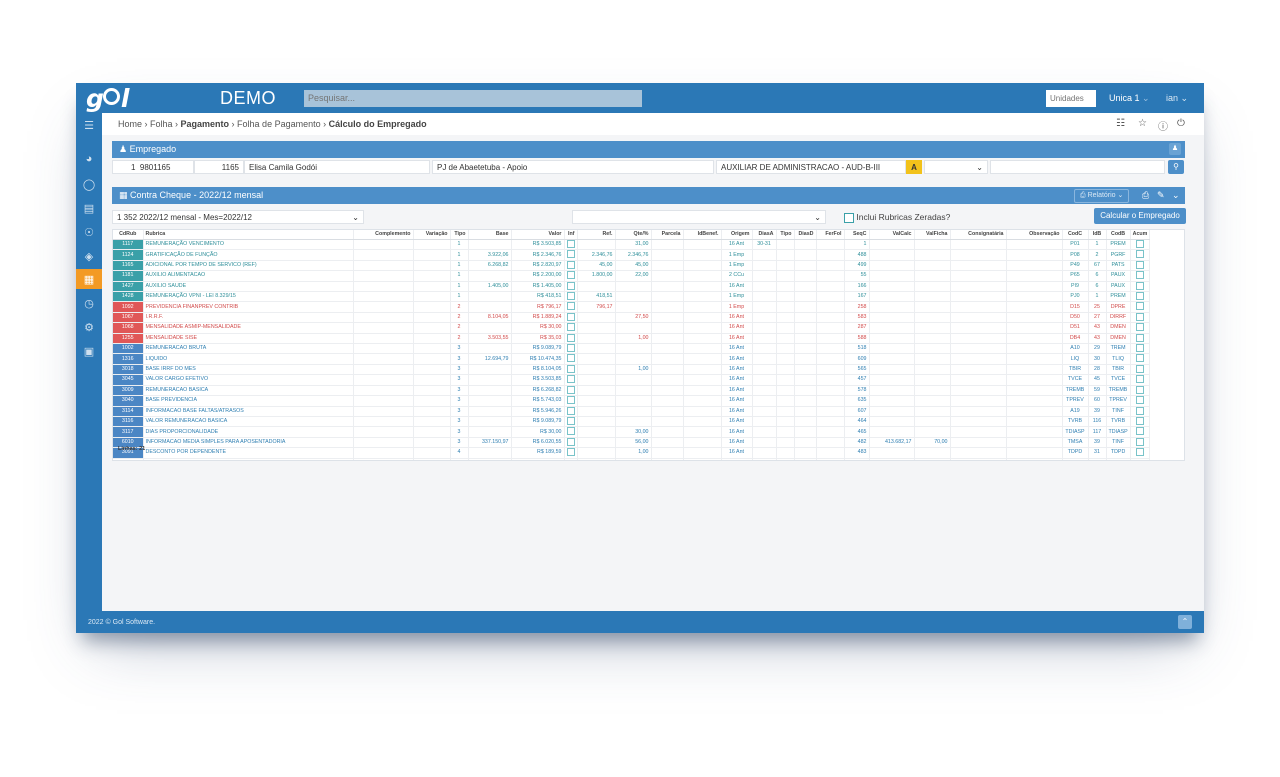 The width and height of the screenshot is (1280, 777). I want to click on unit-input, so click(1071, 98).